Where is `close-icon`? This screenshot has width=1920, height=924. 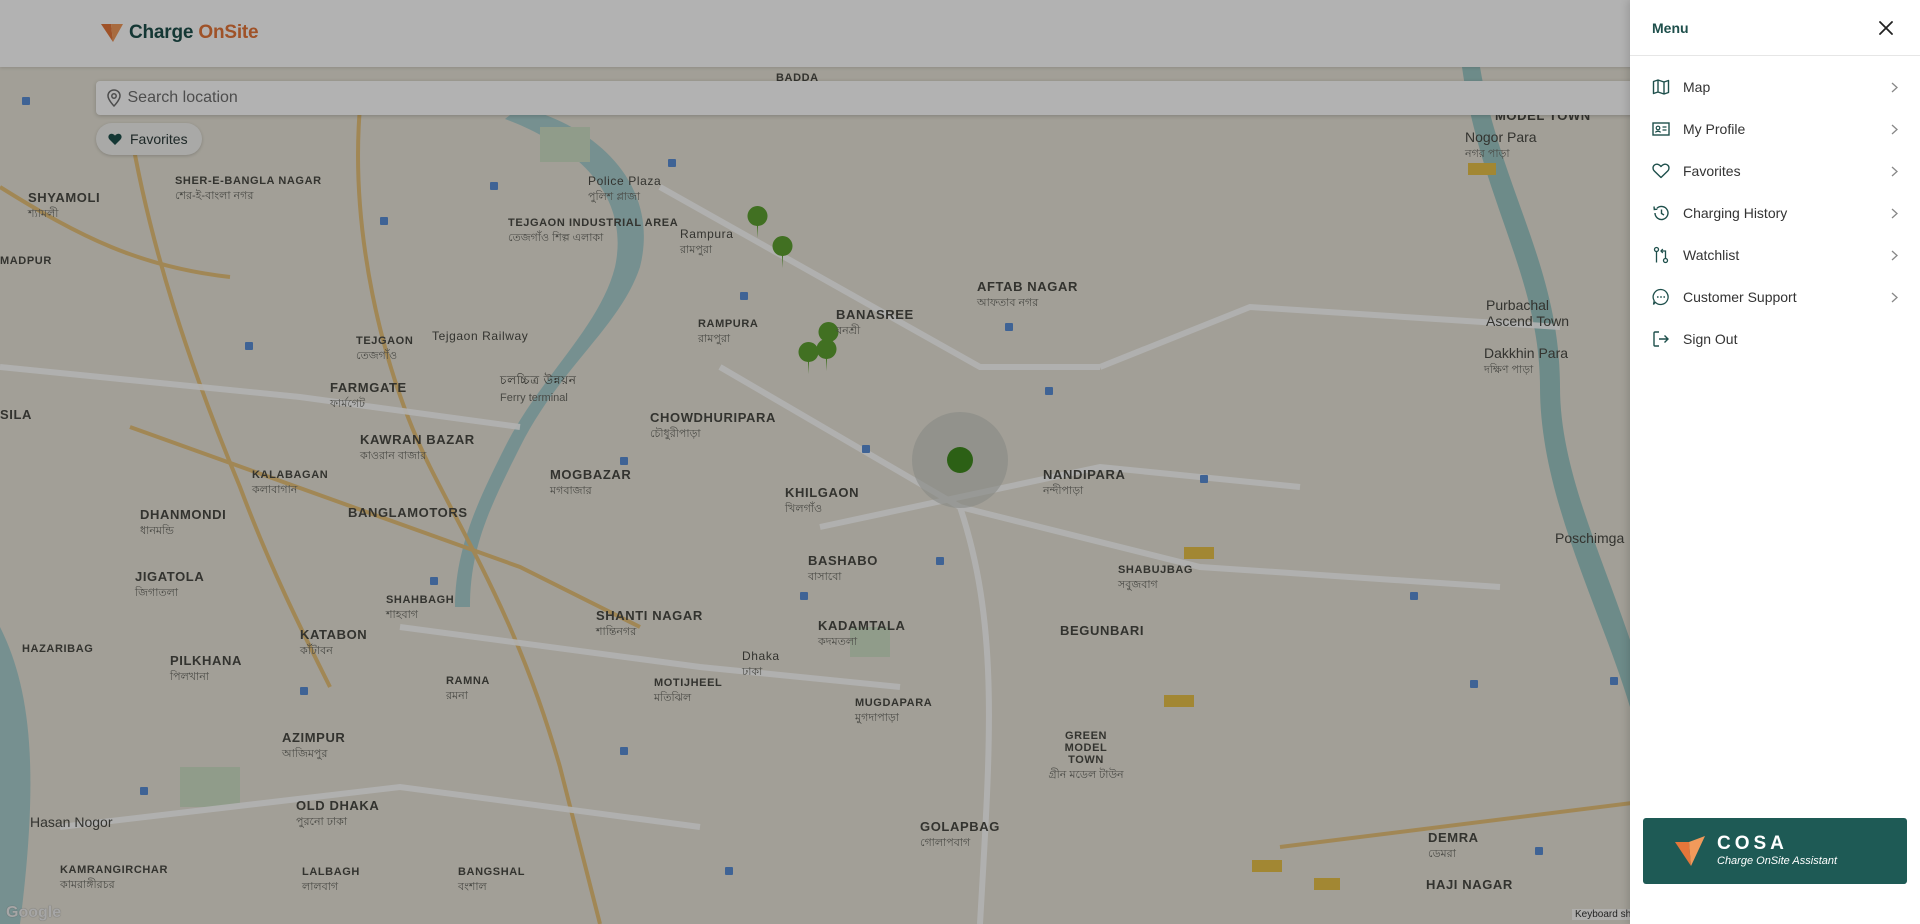 close-icon is located at coordinates (1886, 27).